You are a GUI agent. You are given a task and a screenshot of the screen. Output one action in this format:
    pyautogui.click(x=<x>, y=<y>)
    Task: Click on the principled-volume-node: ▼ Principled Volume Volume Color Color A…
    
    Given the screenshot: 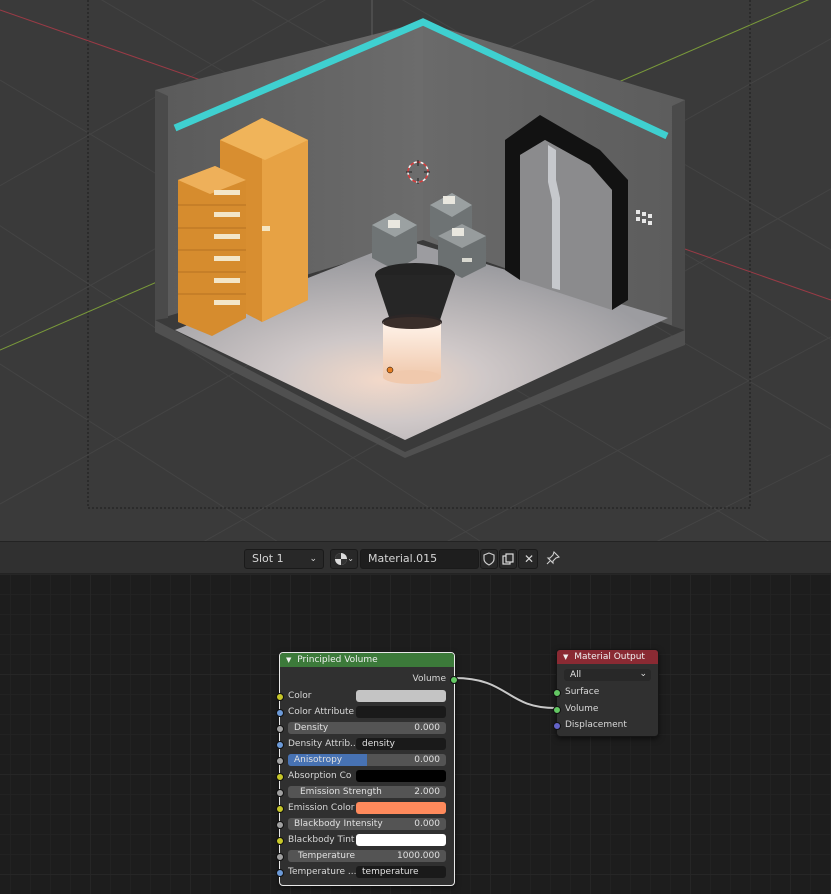 What is the action you would take?
    pyautogui.click(x=367, y=769)
    